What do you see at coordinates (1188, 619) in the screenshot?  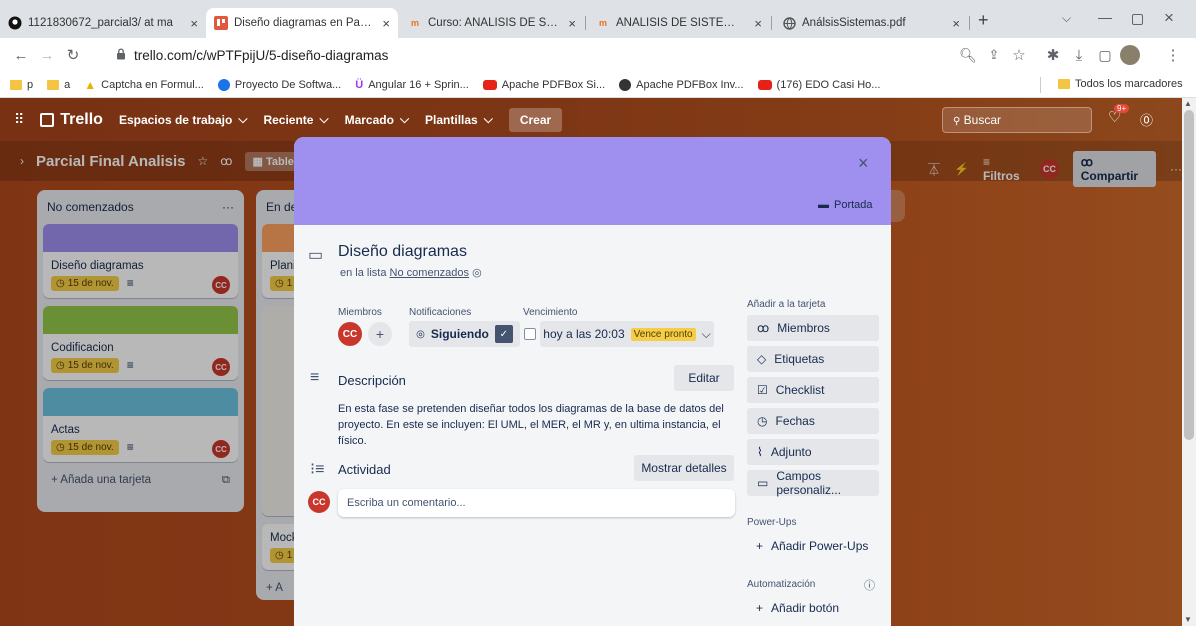 I see `scroll-down-icon: ▼` at bounding box center [1188, 619].